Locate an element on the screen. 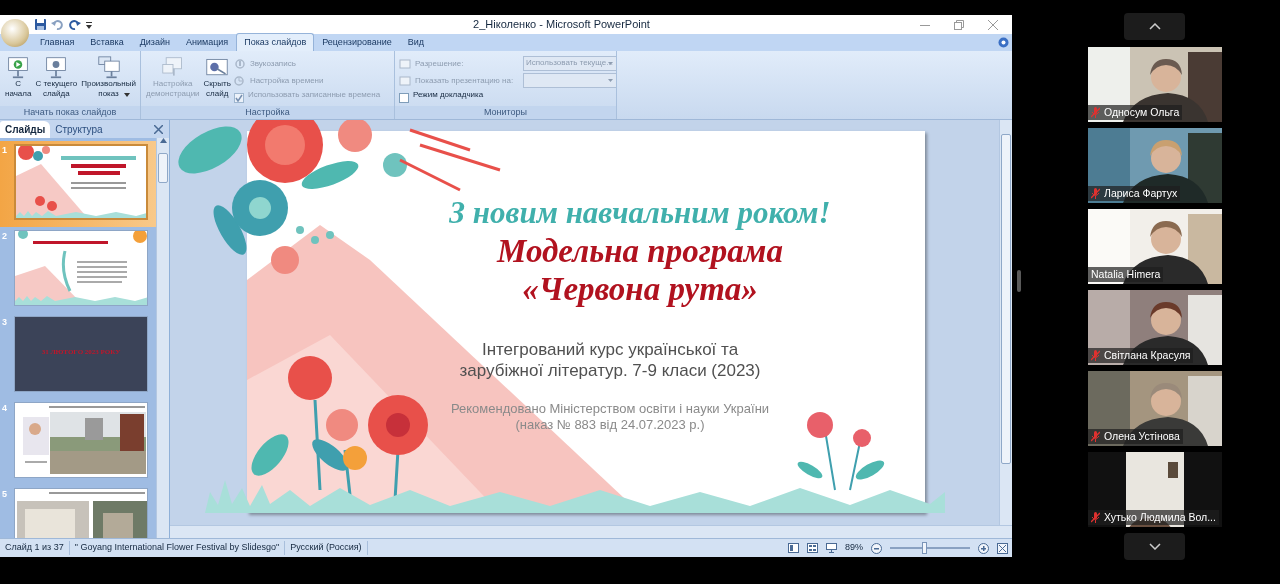  slide-number: 5 is located at coordinates (4, 494).